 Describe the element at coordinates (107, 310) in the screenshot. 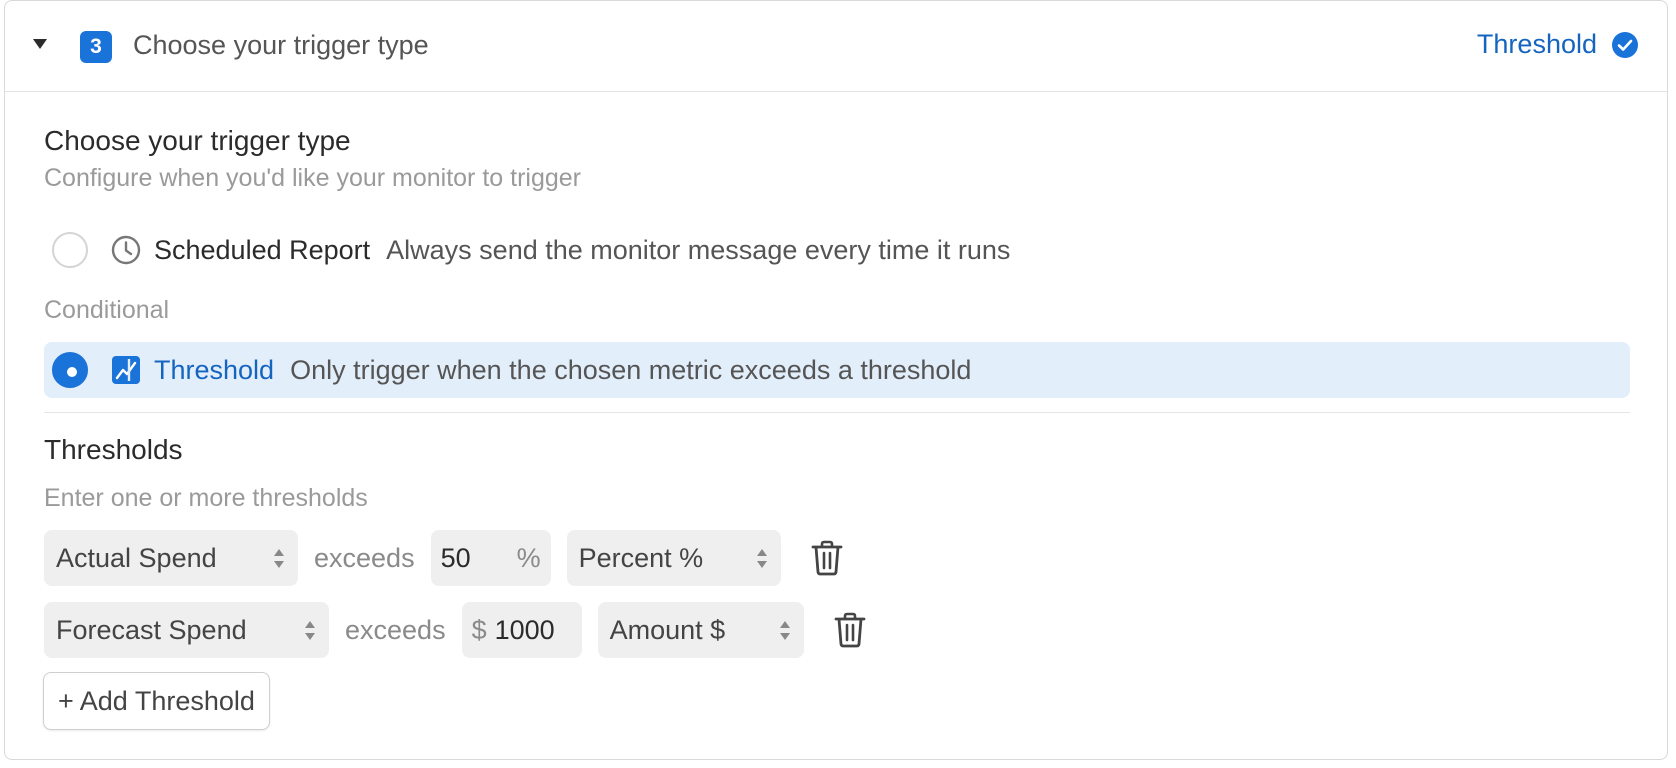

I see `conditional-heading: Conditional` at that location.